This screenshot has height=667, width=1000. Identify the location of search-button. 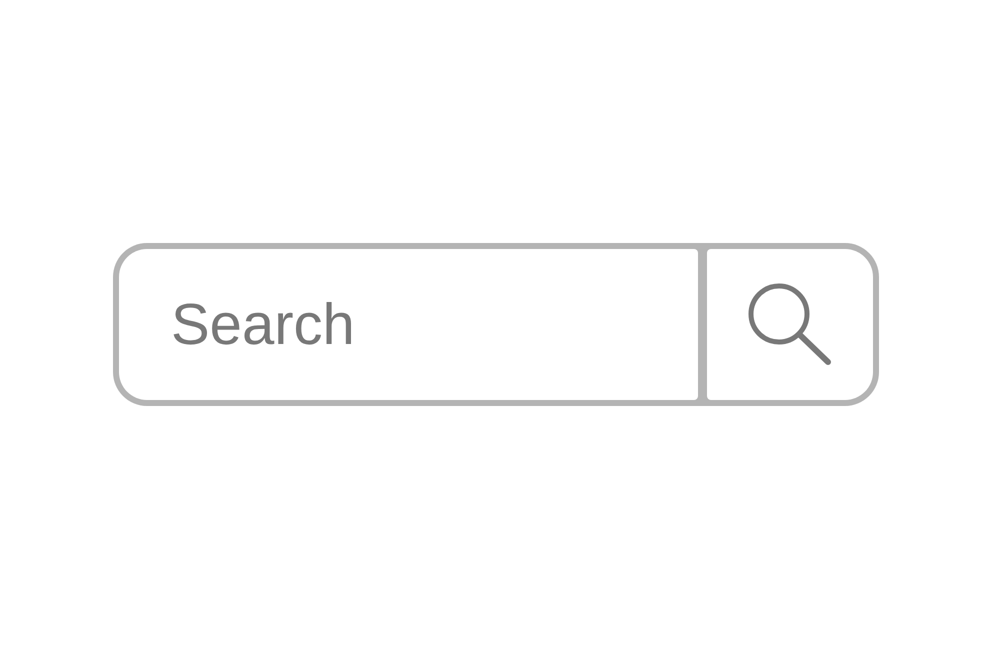
(790, 324).